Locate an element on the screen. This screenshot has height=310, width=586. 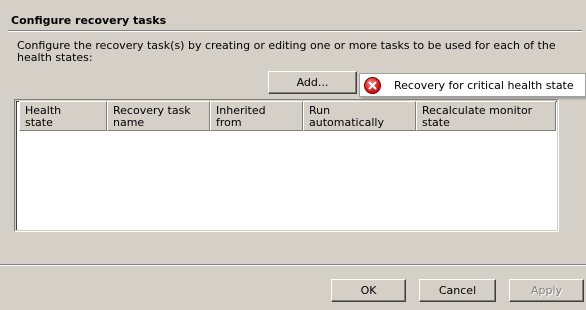
menu-item-label: Recovery for critical health state is located at coordinates (484, 85).